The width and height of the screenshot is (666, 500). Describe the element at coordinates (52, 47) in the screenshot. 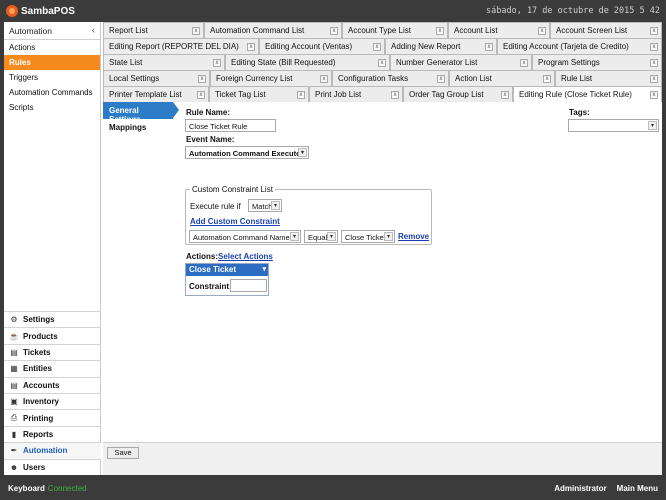

I see `sidebar-item-actions: Actions` at that location.